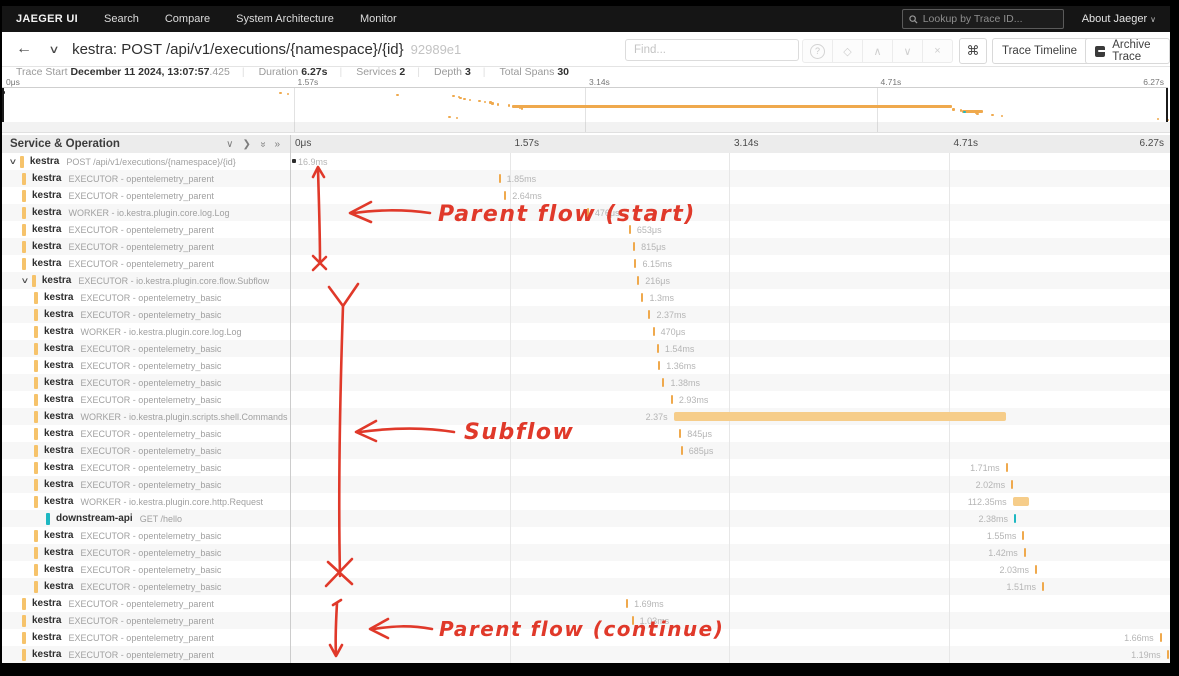  What do you see at coordinates (229, 144) in the screenshot?
I see `collapse-all-icon: ∨` at bounding box center [229, 144].